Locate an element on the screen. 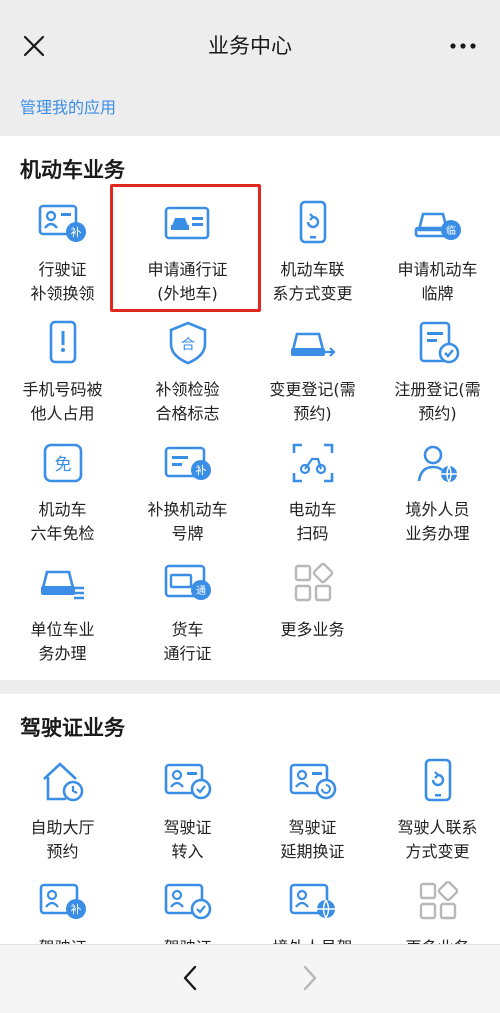  service-label: 机动车联 系方式变更 is located at coordinates (312, 281).